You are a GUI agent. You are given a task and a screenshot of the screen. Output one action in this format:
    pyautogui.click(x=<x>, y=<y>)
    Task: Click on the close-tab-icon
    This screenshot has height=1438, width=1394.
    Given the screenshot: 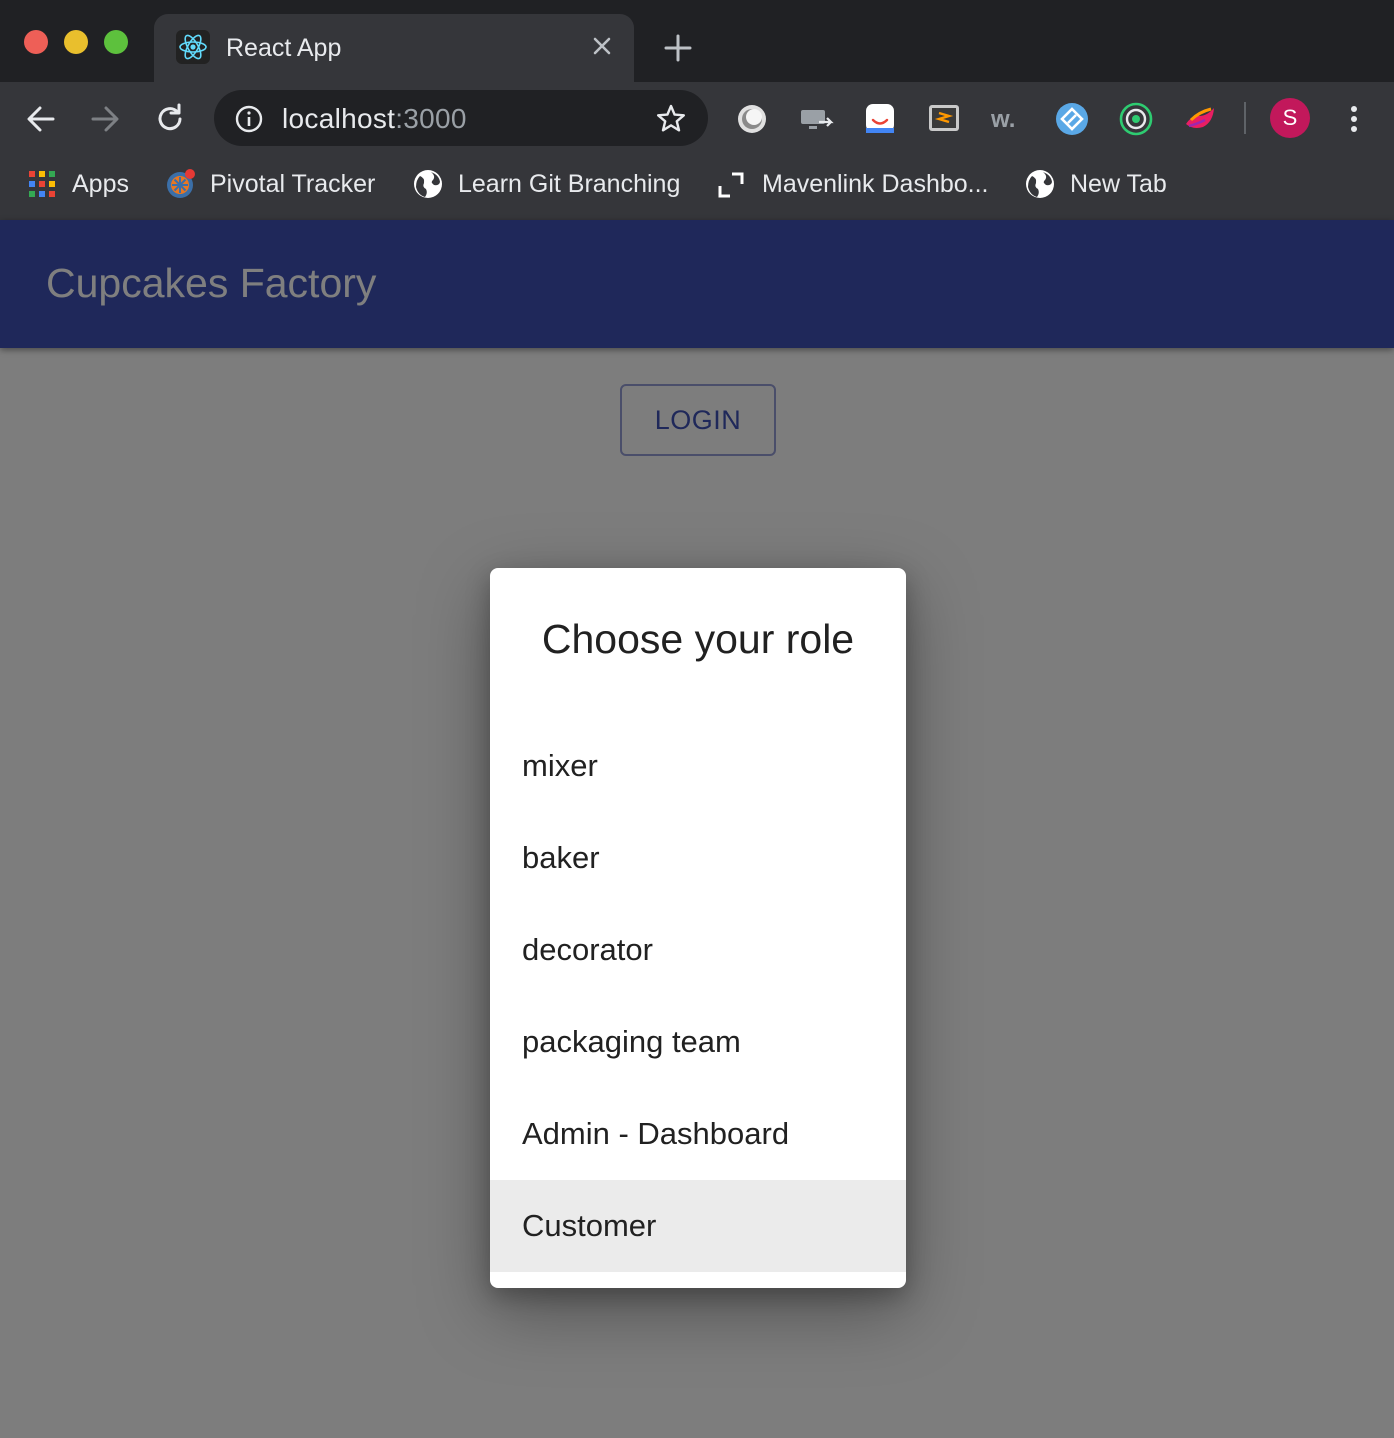 What is the action you would take?
    pyautogui.click(x=602, y=46)
    